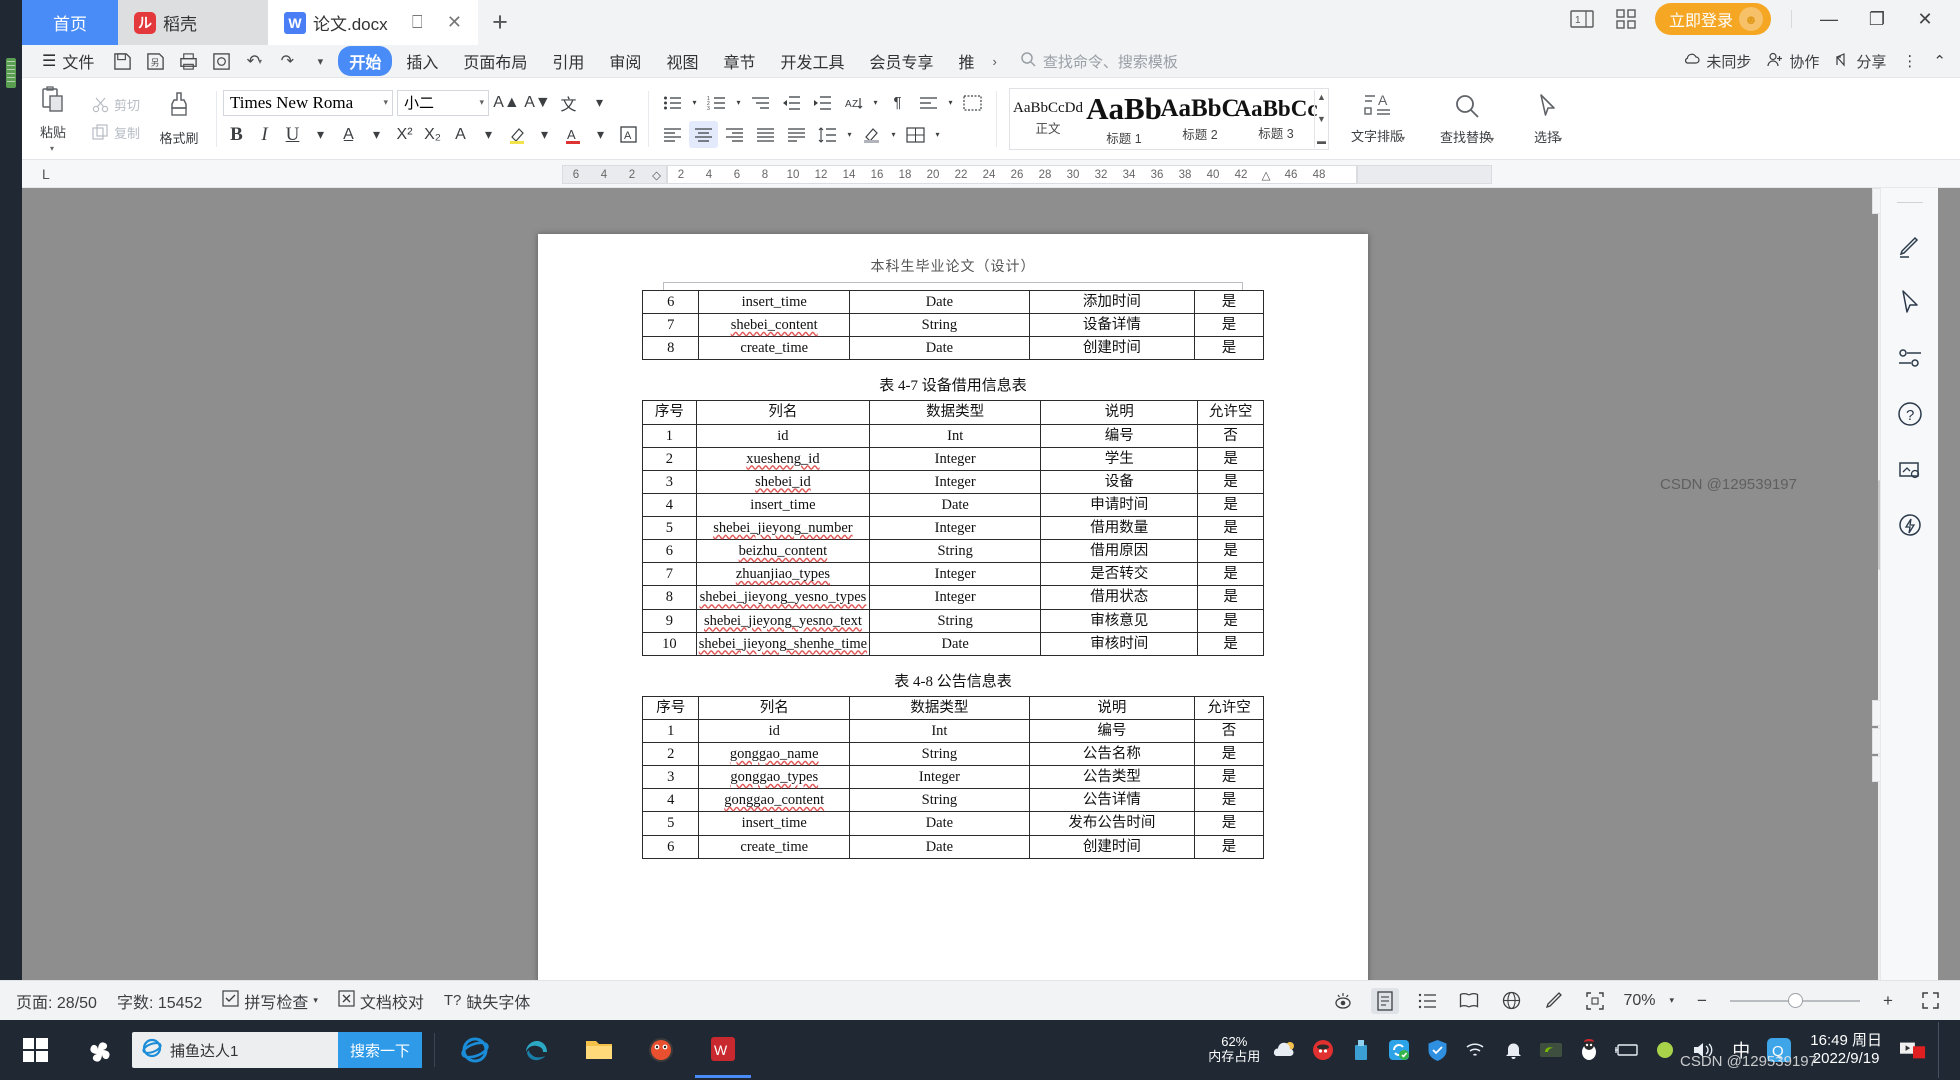 The image size is (1960, 1080). Describe the element at coordinates (1910, 470) in the screenshot. I see `image-tools-icon` at that location.